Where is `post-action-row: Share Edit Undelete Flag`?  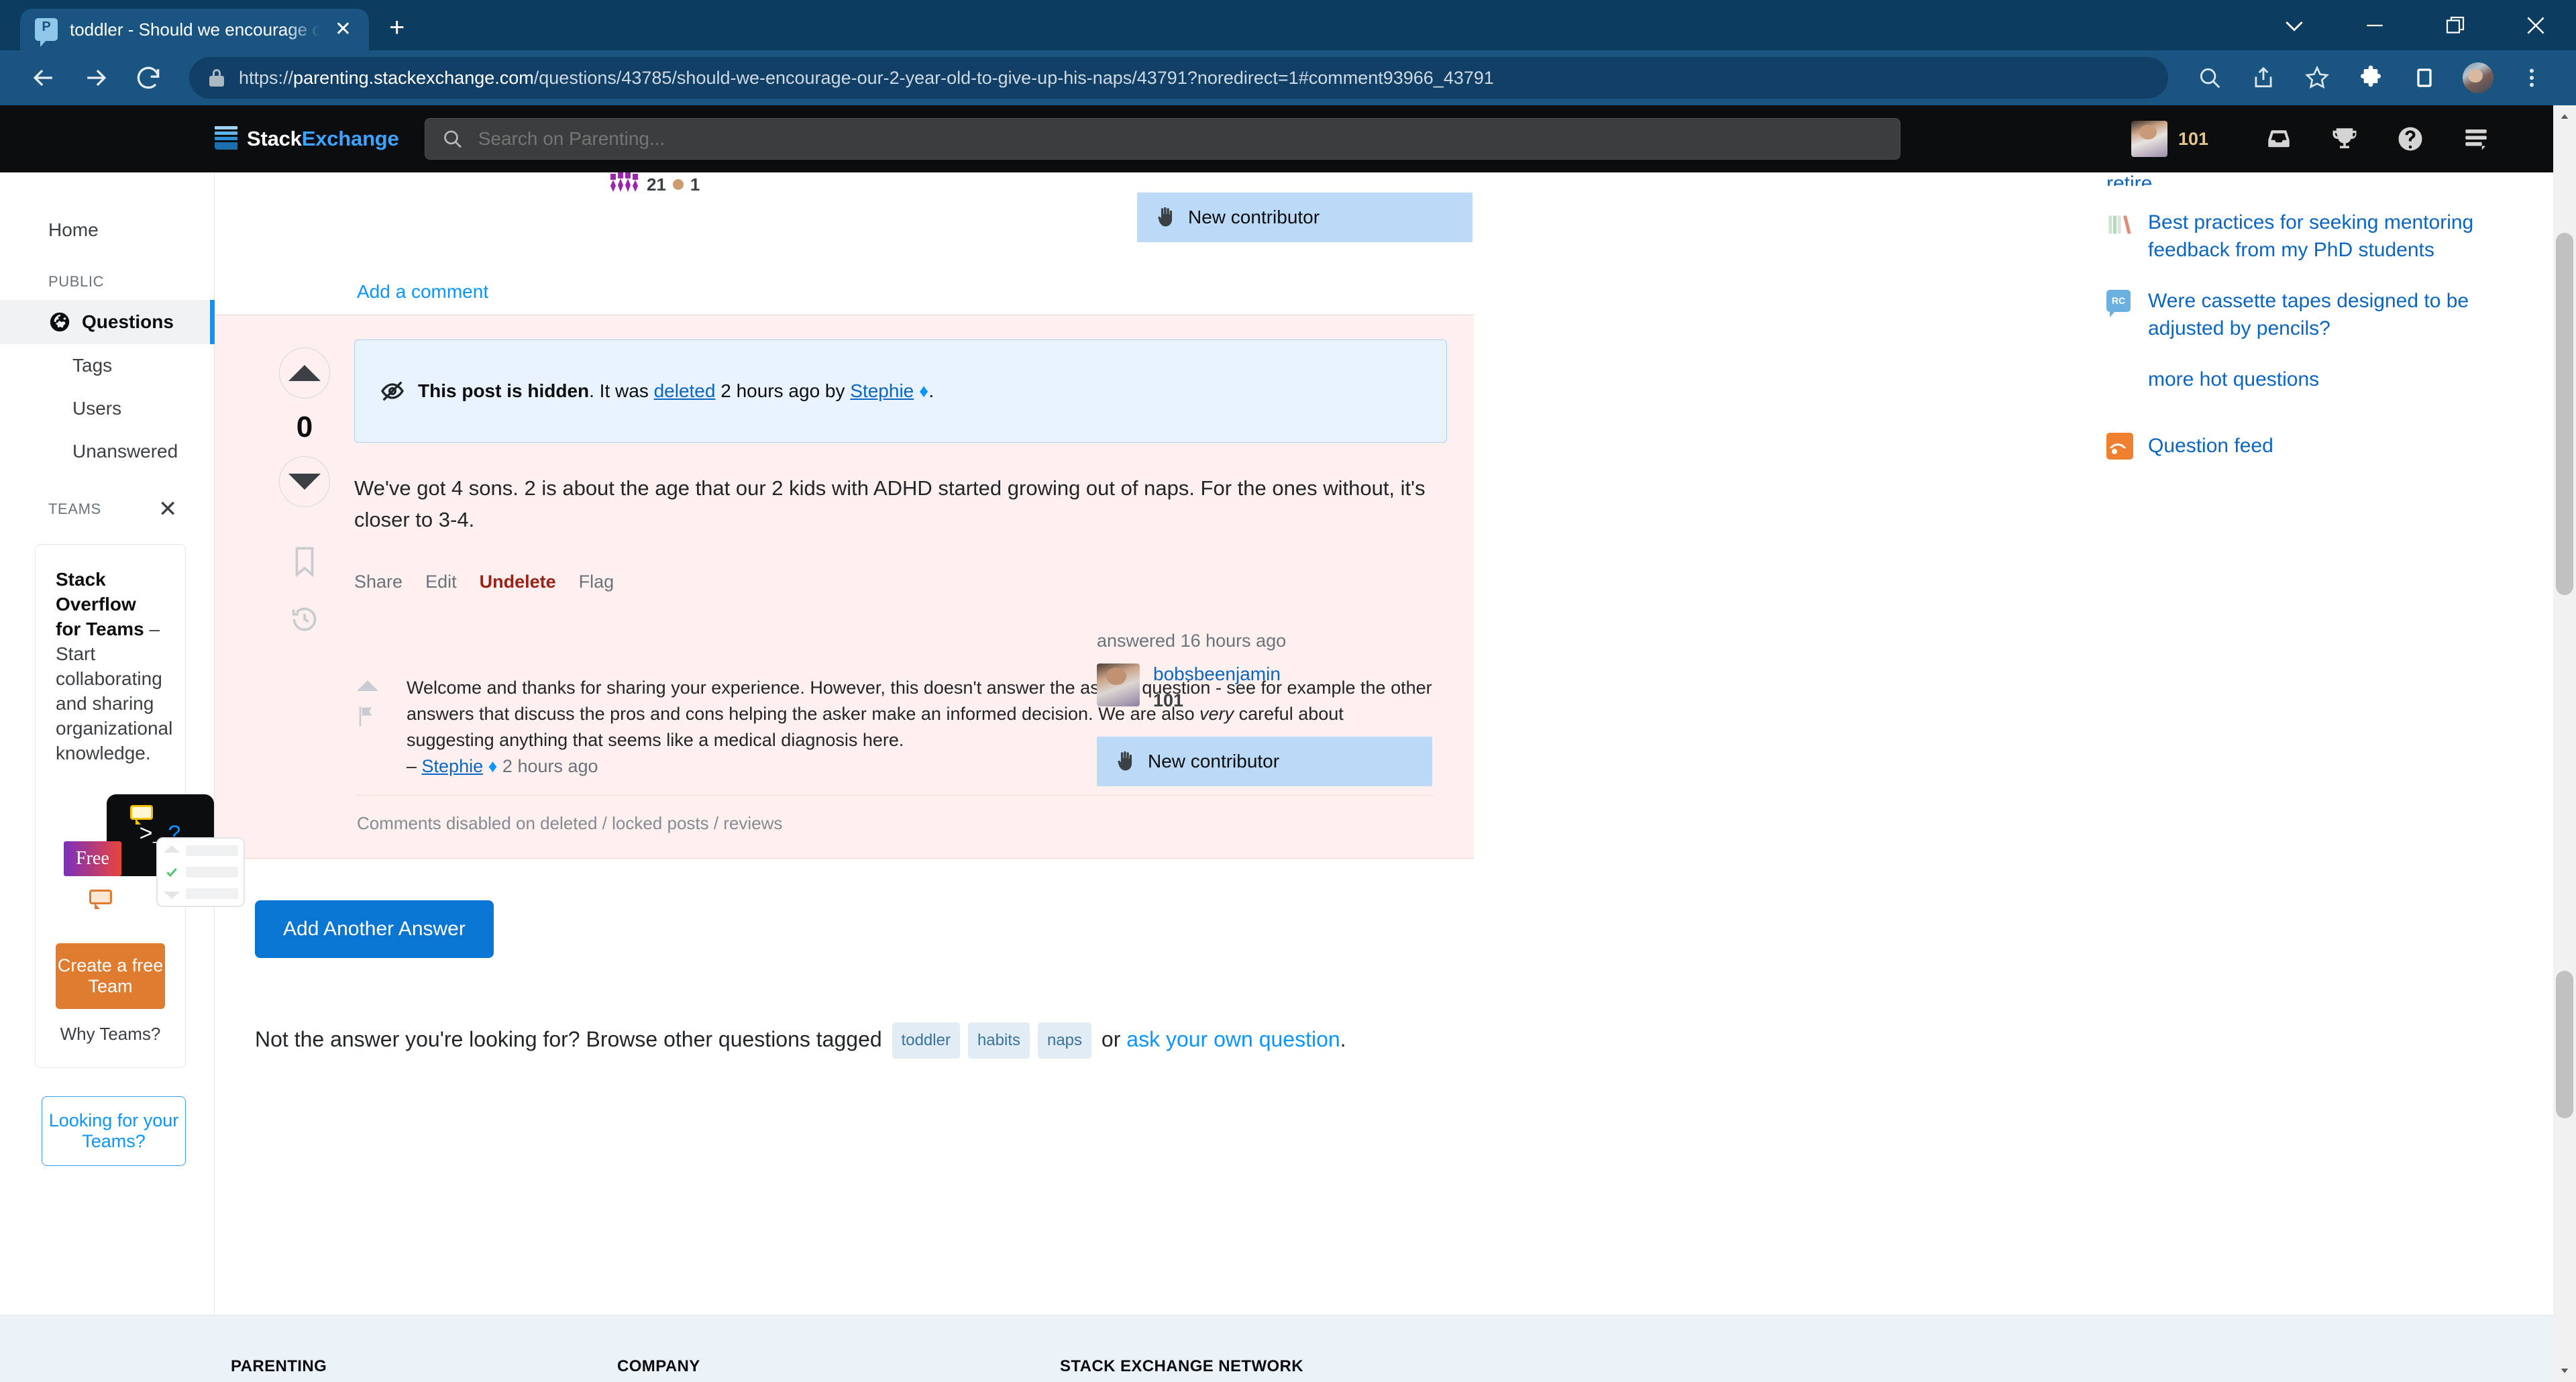
post-action-row: Share Edit Undelete Flag is located at coordinates (900, 582).